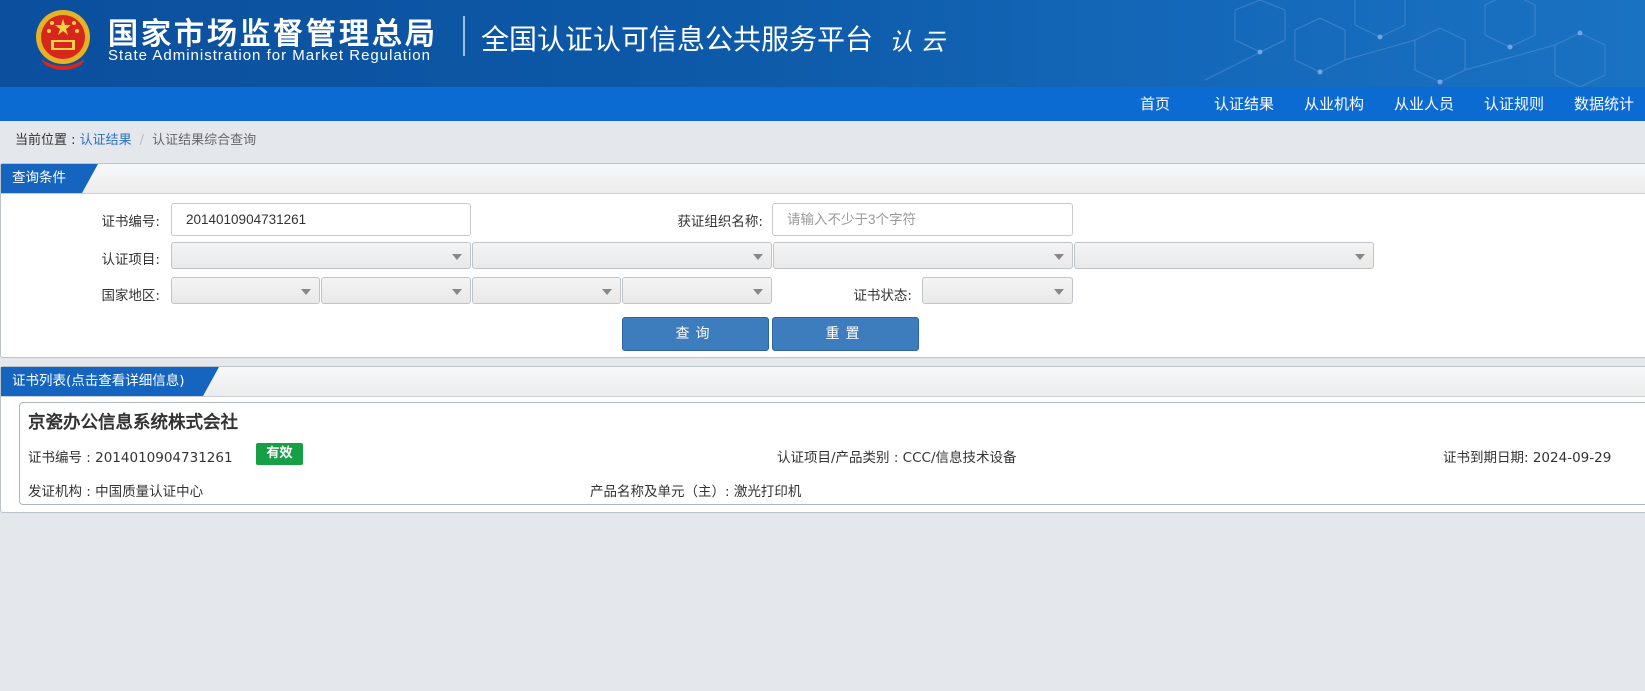 This screenshot has width=1645, height=691. Describe the element at coordinates (464, 36) in the screenshot. I see `title-divider` at that location.